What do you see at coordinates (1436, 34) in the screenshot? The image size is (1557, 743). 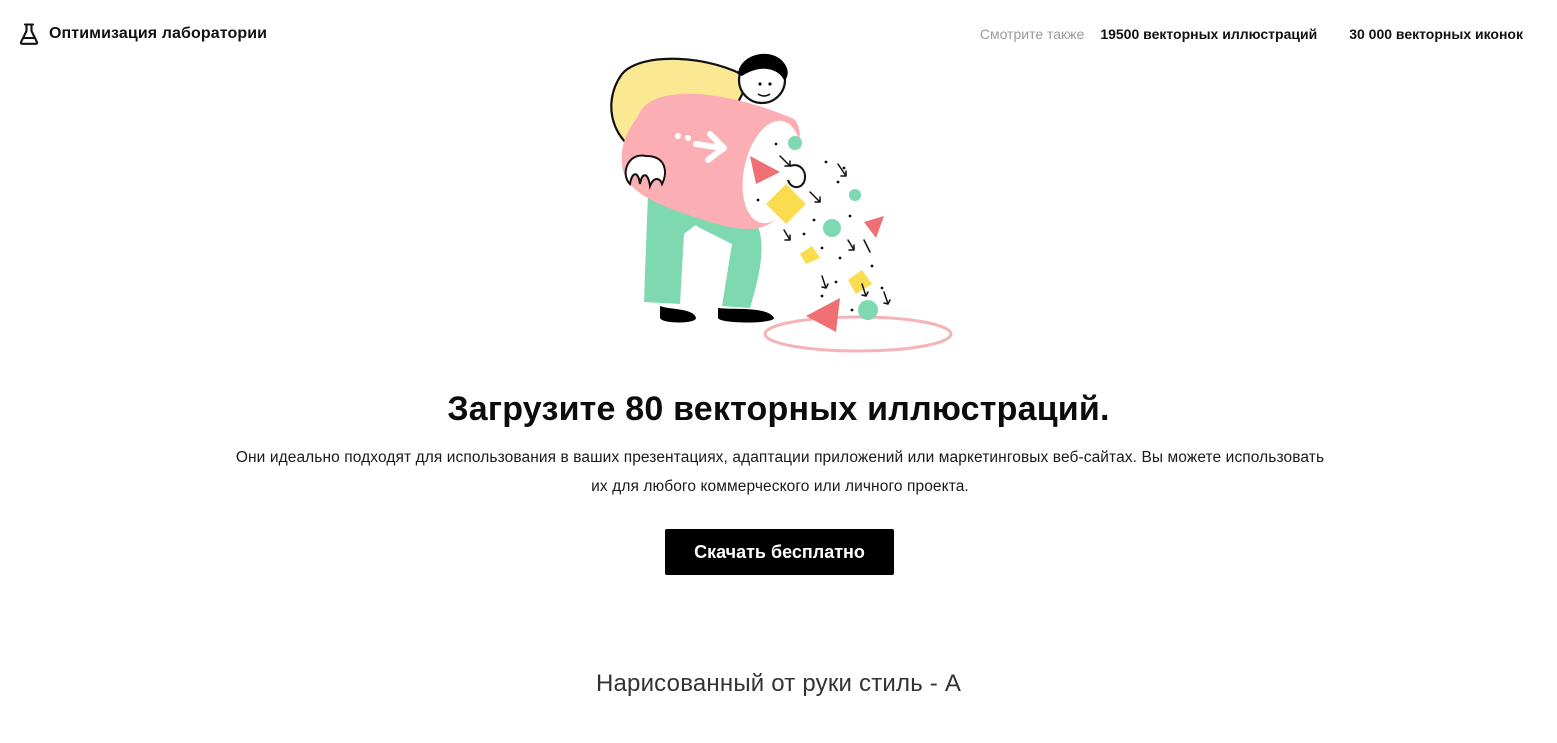 I see `vector-icons-link: 30 000 векторных иконок` at bounding box center [1436, 34].